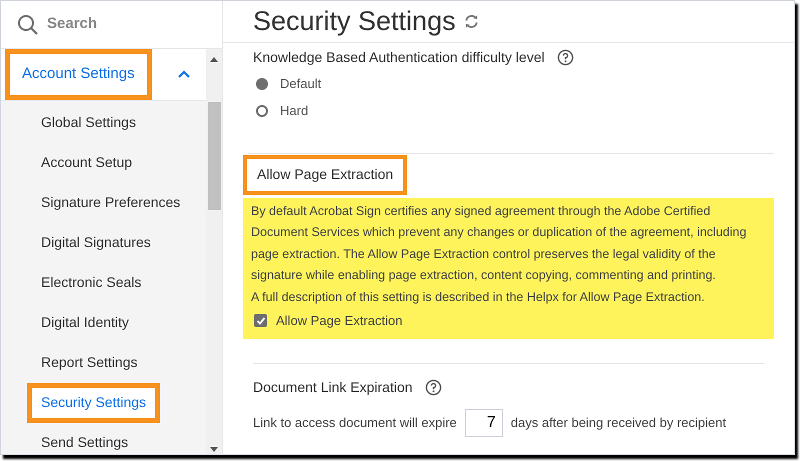  What do you see at coordinates (260, 321) in the screenshot?
I see `checkbox` at bounding box center [260, 321].